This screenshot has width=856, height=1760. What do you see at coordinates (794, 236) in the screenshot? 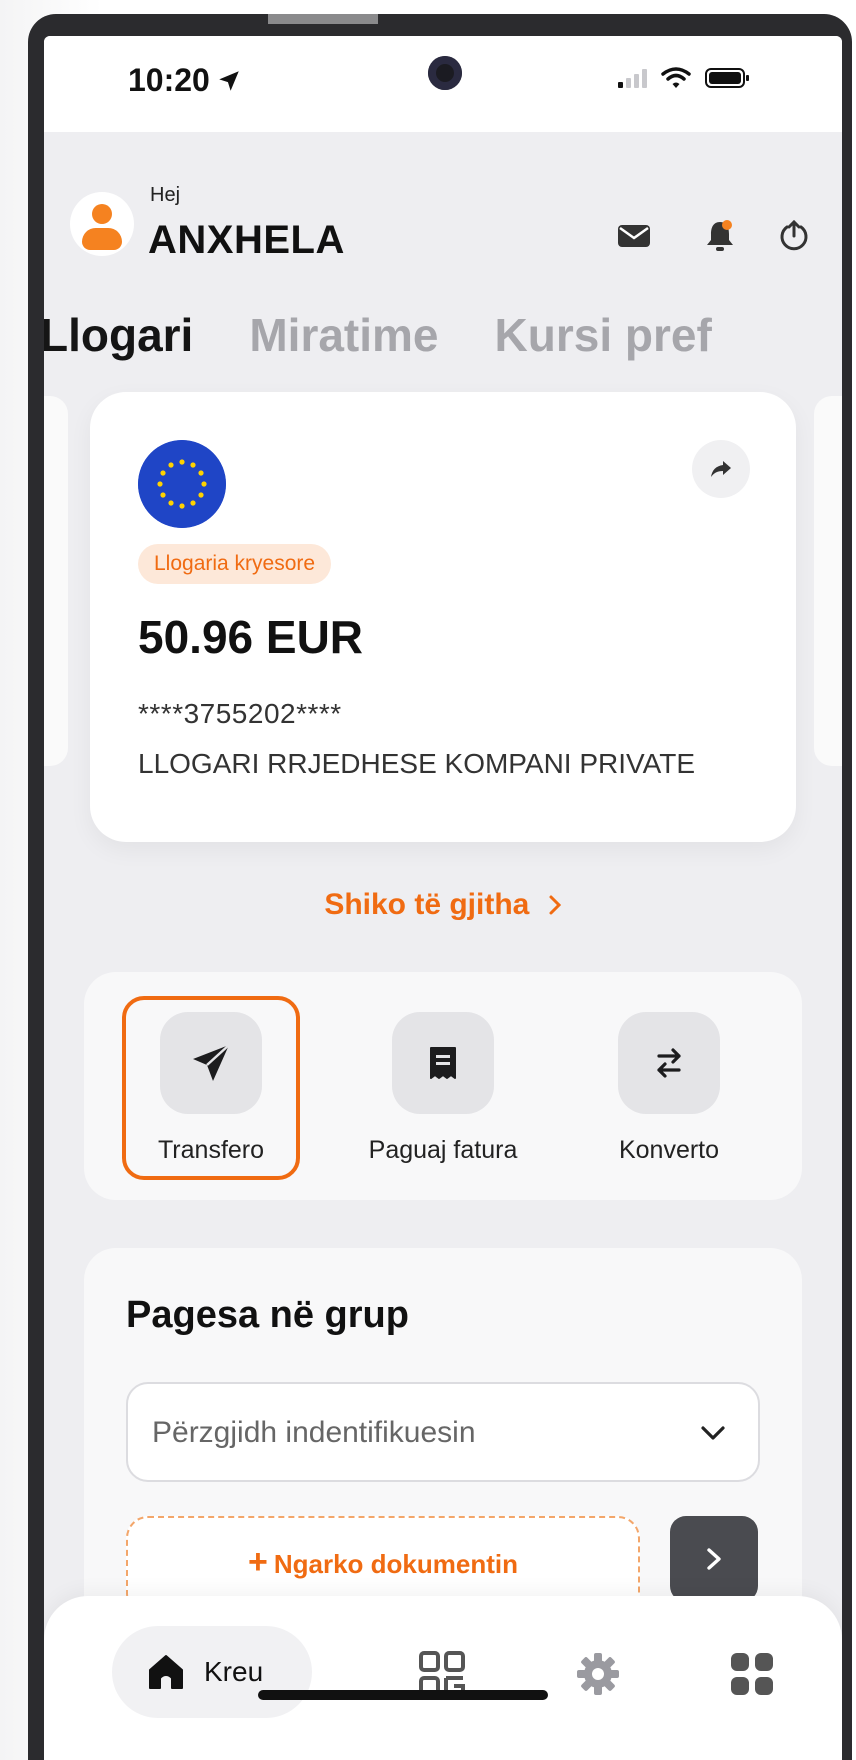
I see `power-icon` at bounding box center [794, 236].